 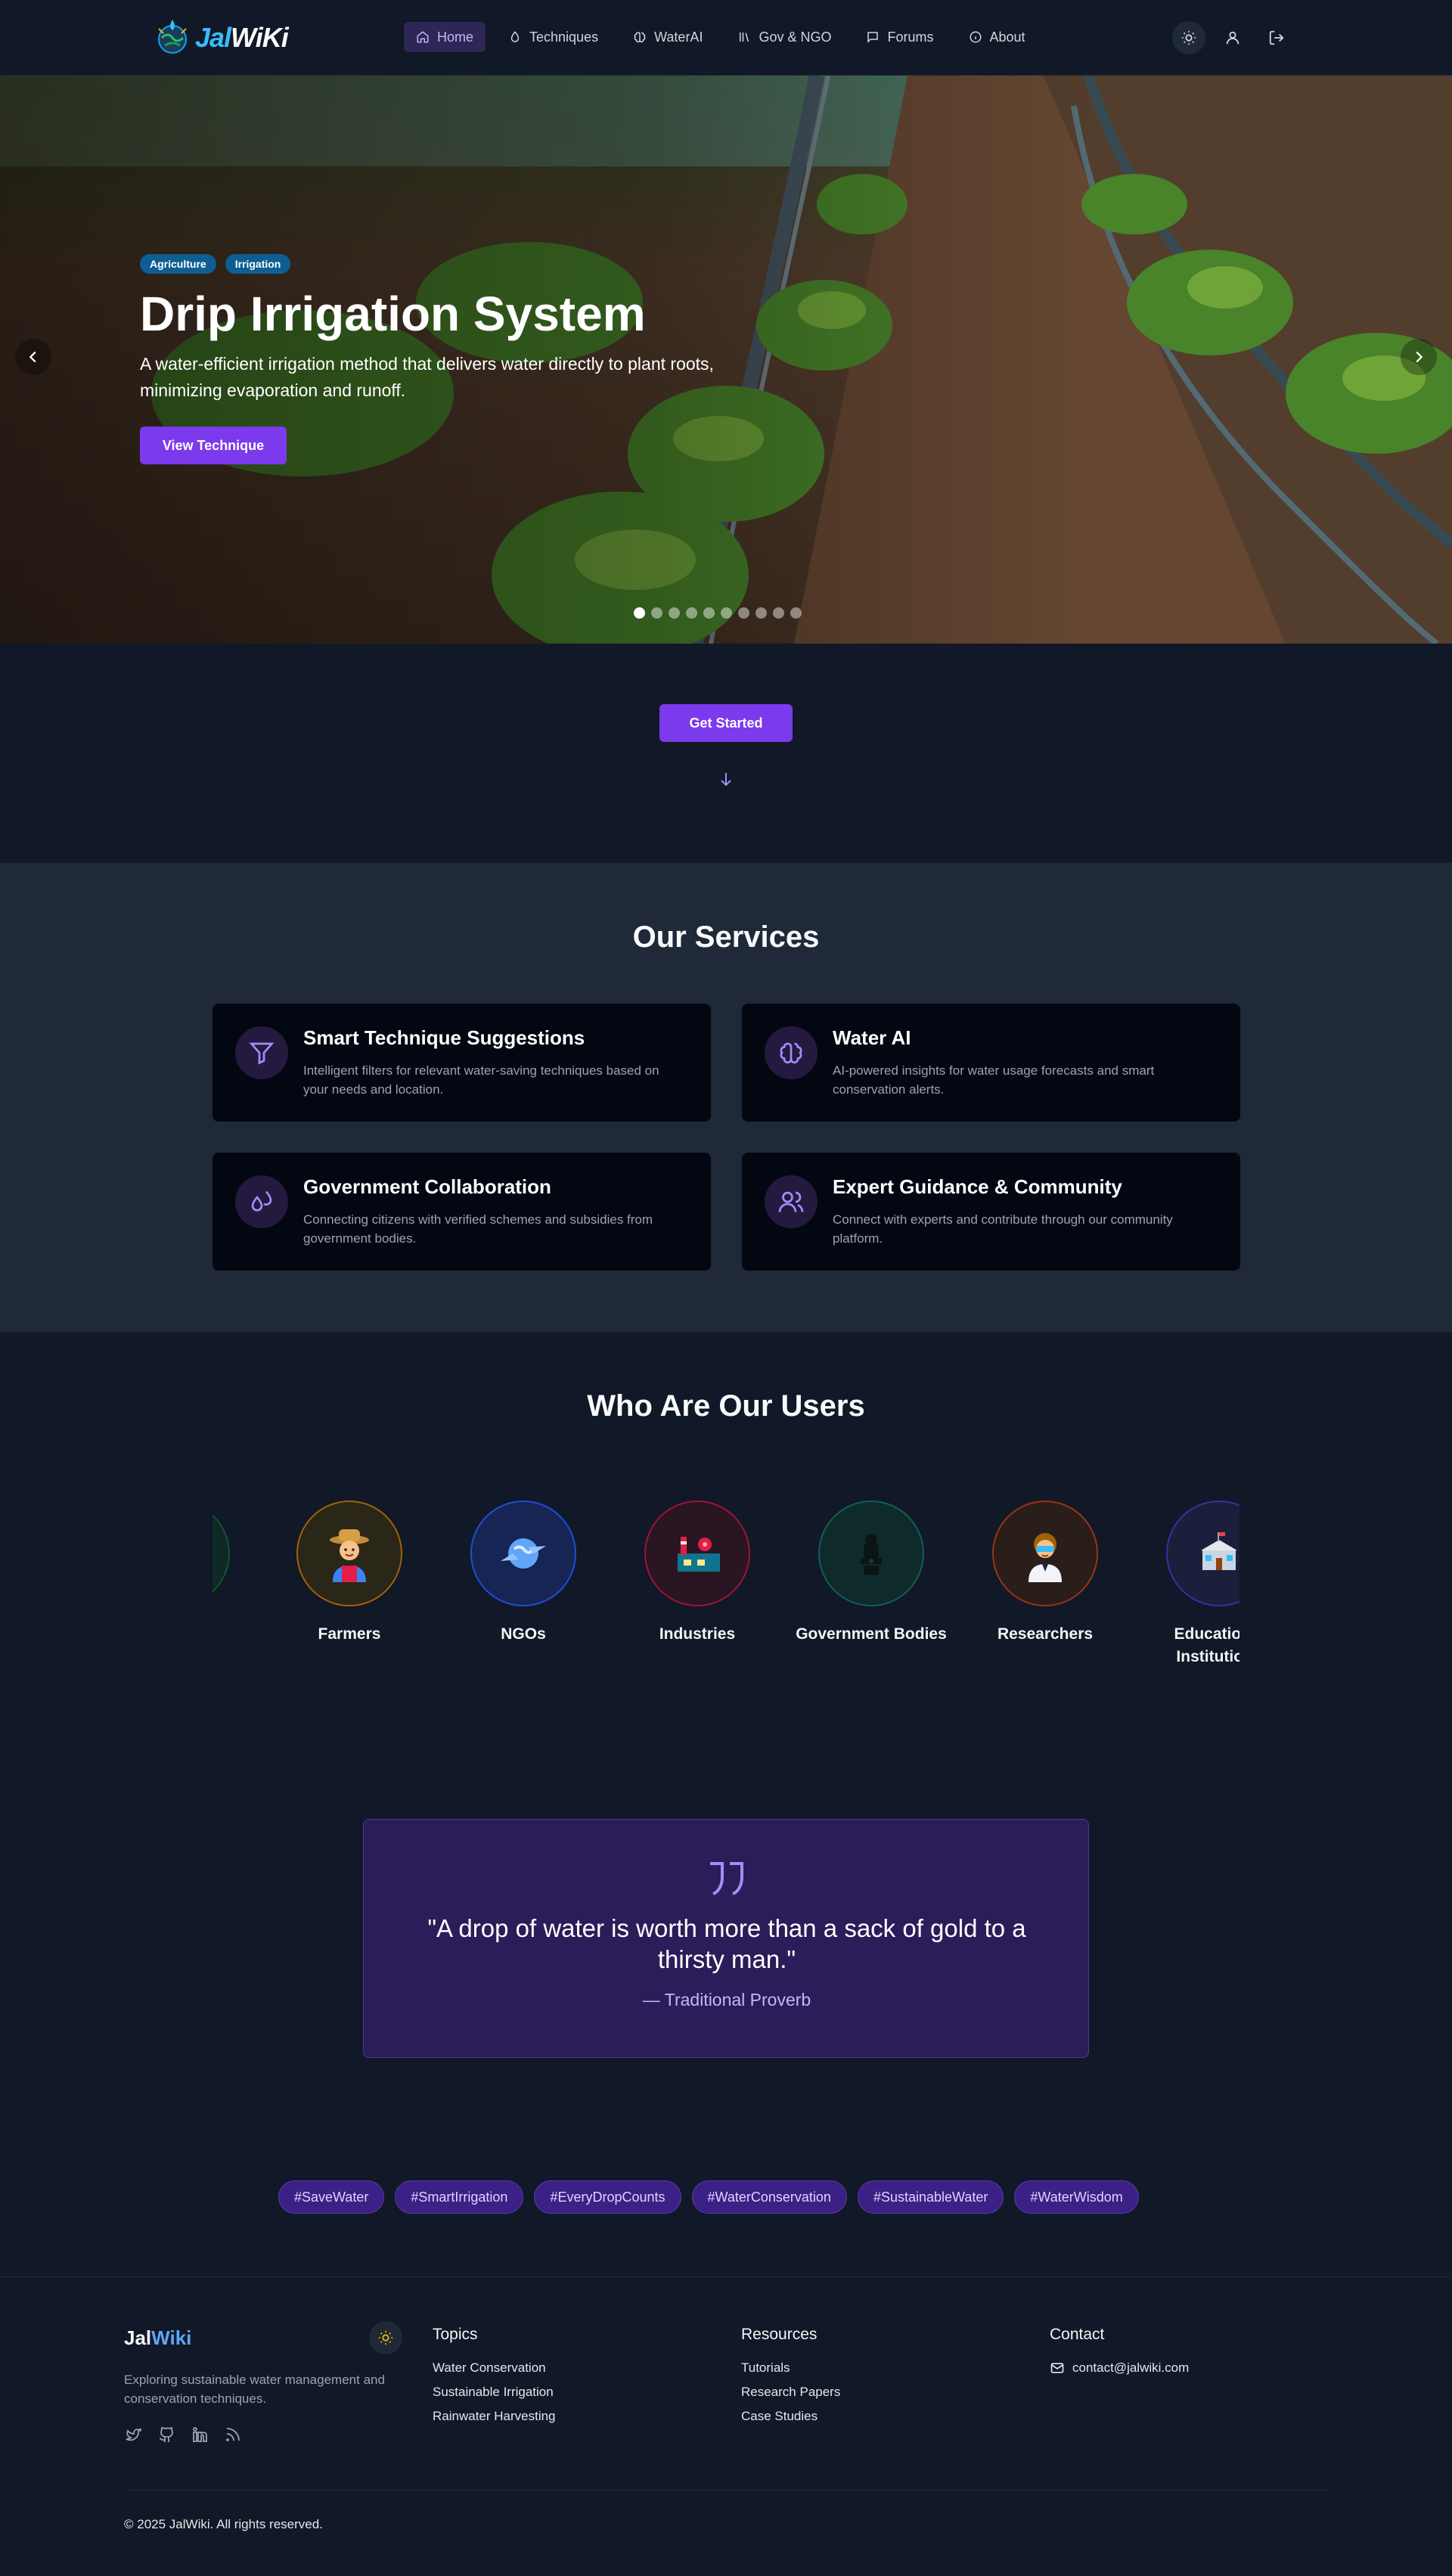 What do you see at coordinates (331, 2197) in the screenshot?
I see `hashtag-chip: #SaveWater` at bounding box center [331, 2197].